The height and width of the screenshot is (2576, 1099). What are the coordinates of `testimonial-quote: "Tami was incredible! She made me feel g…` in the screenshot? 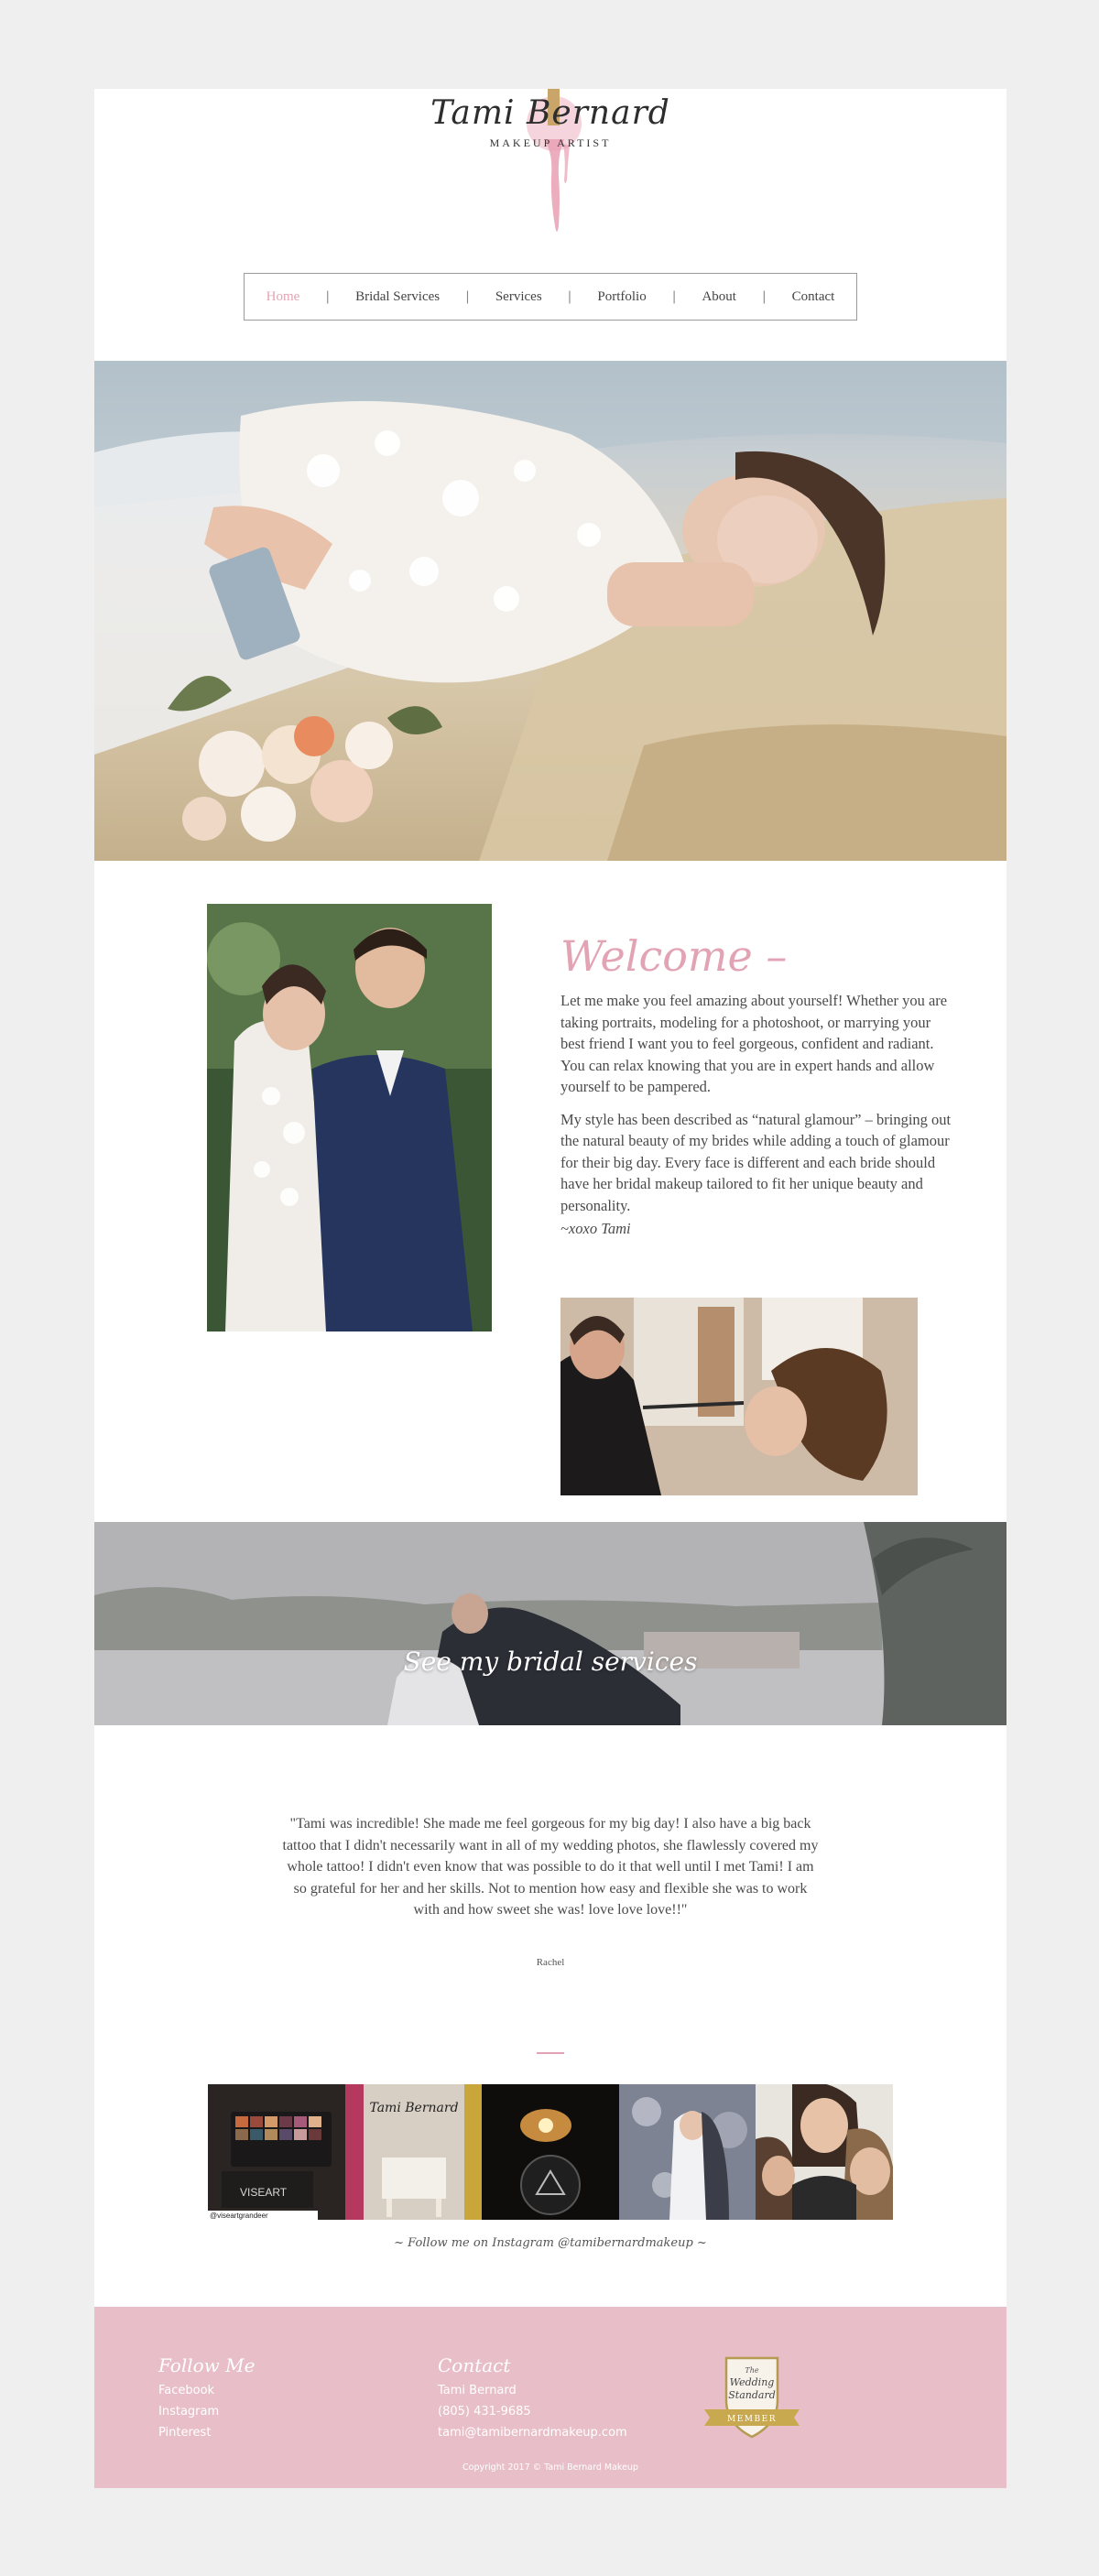 It's located at (550, 1867).